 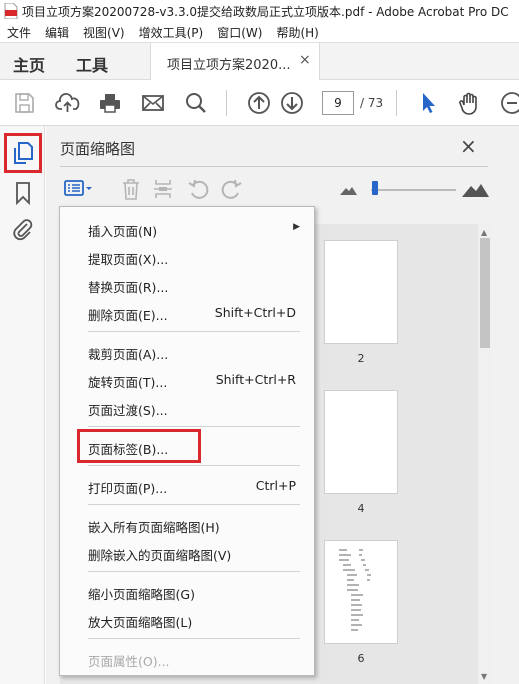 What do you see at coordinates (196, 103) in the screenshot?
I see `search-icon` at bounding box center [196, 103].